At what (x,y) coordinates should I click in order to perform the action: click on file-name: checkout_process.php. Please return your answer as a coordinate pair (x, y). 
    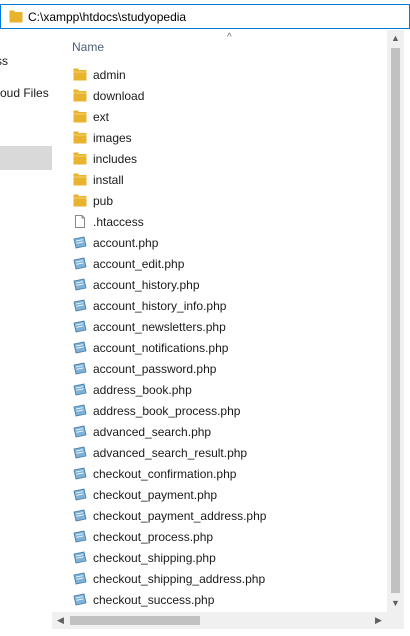
    Looking at the image, I should click on (153, 537).